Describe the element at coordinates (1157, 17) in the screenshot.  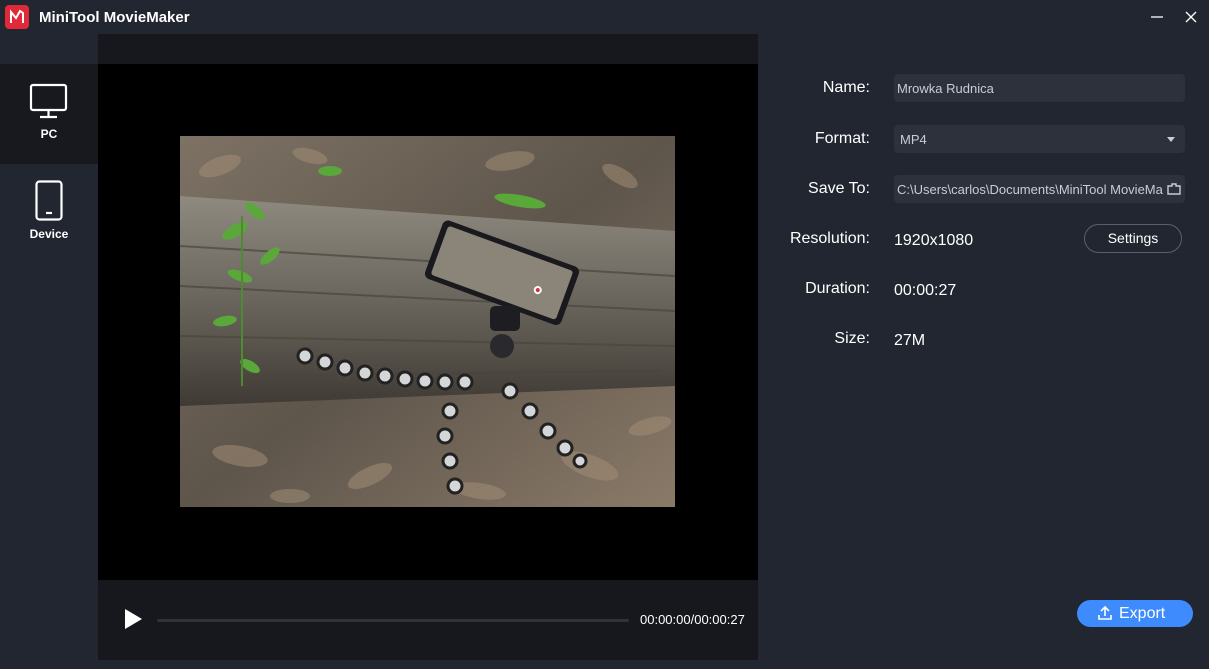
I see `minimize-button` at that location.